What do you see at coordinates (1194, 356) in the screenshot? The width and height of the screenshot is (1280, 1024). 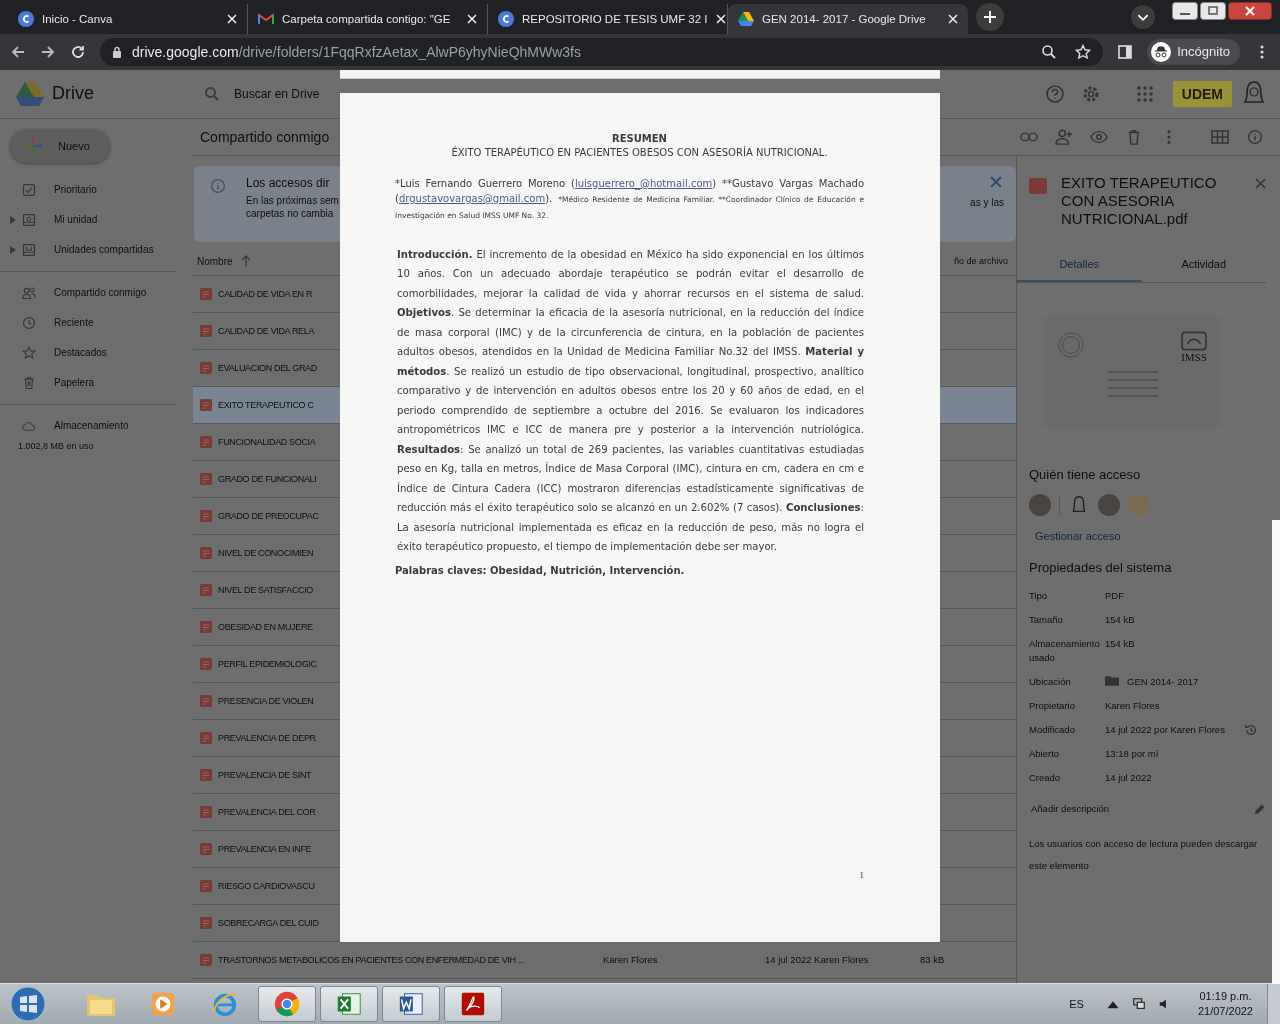 I see `logo-text: IMSS` at bounding box center [1194, 356].